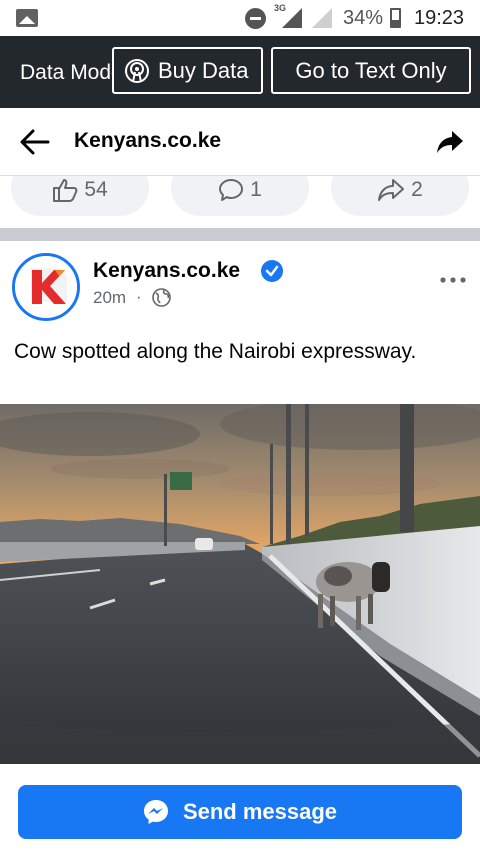 This screenshot has height=854, width=480. I want to click on reactions-row: 54 1 2, so click(240, 202).